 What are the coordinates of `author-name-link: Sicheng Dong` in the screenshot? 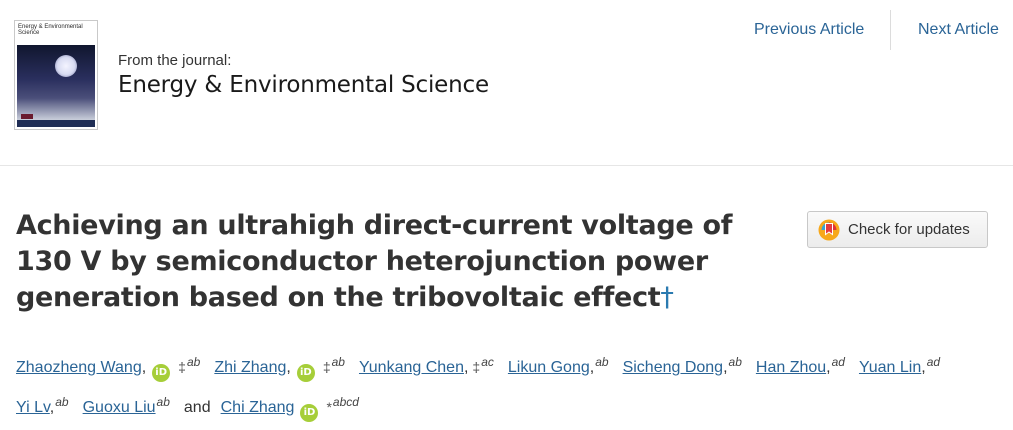 It's located at (673, 367).